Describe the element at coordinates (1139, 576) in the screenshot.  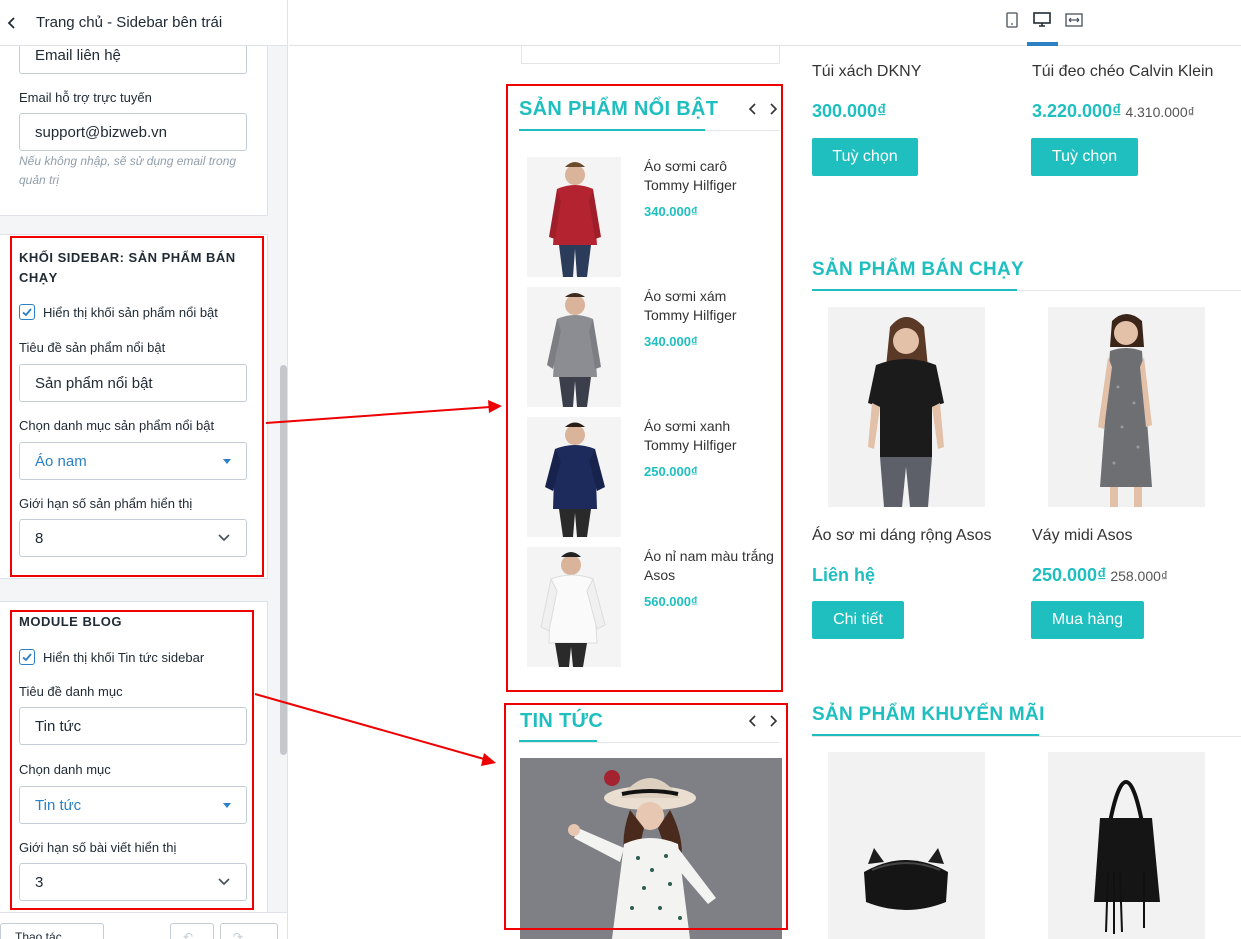
I see `product-old-price: 258.000₫` at that location.